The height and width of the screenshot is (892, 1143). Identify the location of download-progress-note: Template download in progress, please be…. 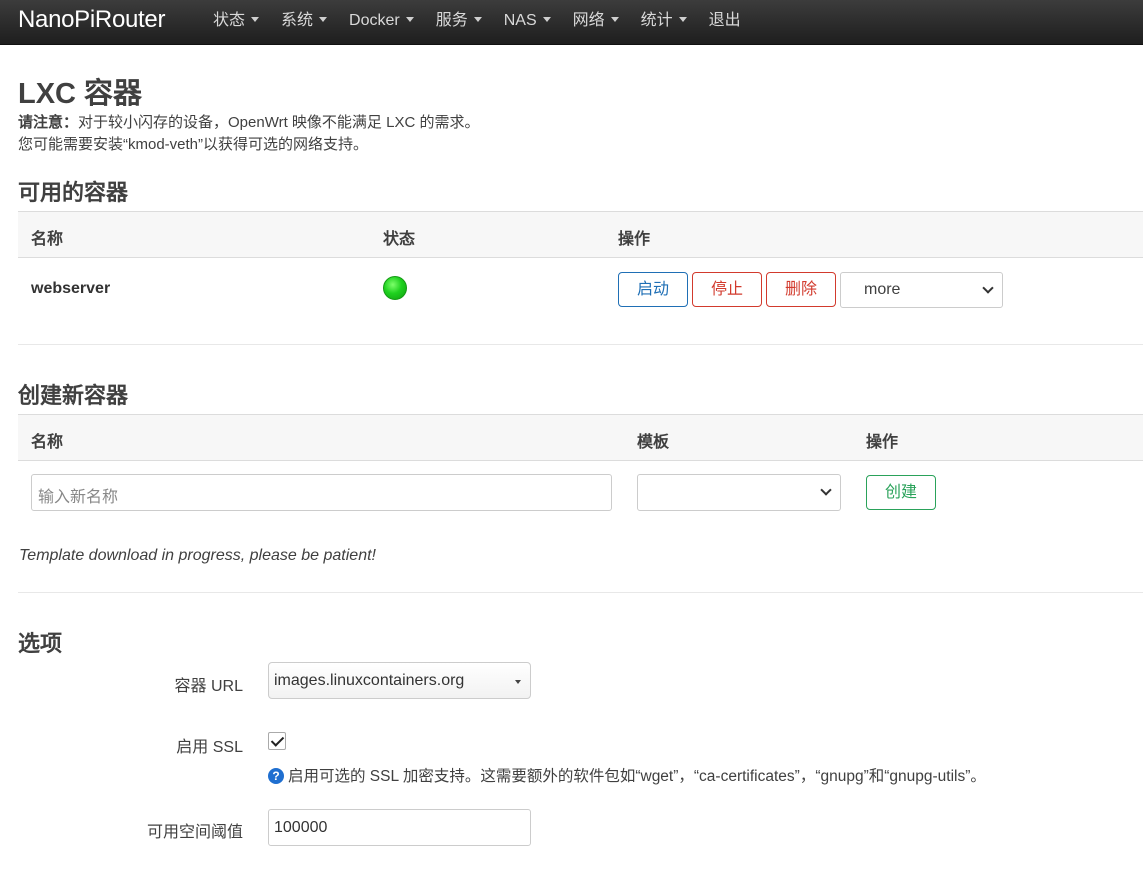
(197, 555).